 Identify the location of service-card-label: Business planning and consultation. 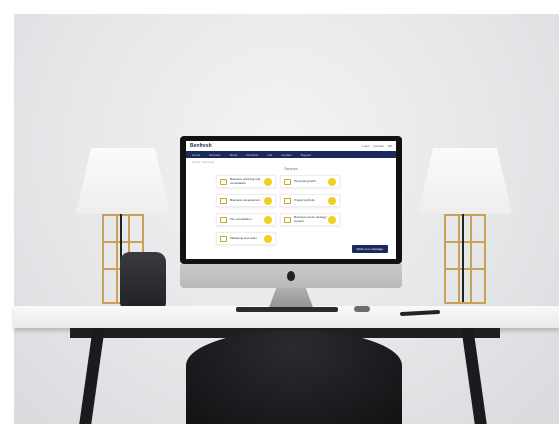
(245, 181).